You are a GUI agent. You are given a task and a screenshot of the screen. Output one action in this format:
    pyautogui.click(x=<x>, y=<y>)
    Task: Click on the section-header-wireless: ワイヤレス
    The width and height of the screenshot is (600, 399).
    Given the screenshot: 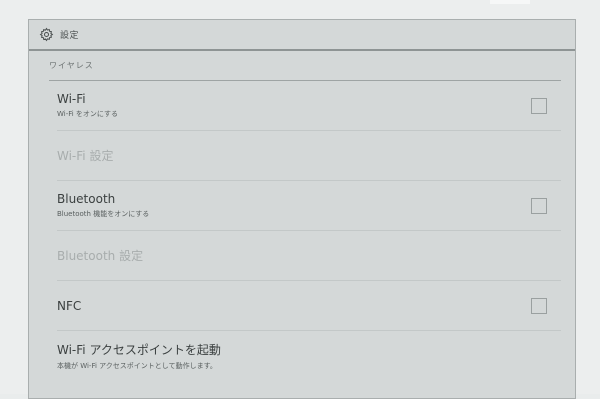 What is the action you would take?
    pyautogui.click(x=305, y=66)
    